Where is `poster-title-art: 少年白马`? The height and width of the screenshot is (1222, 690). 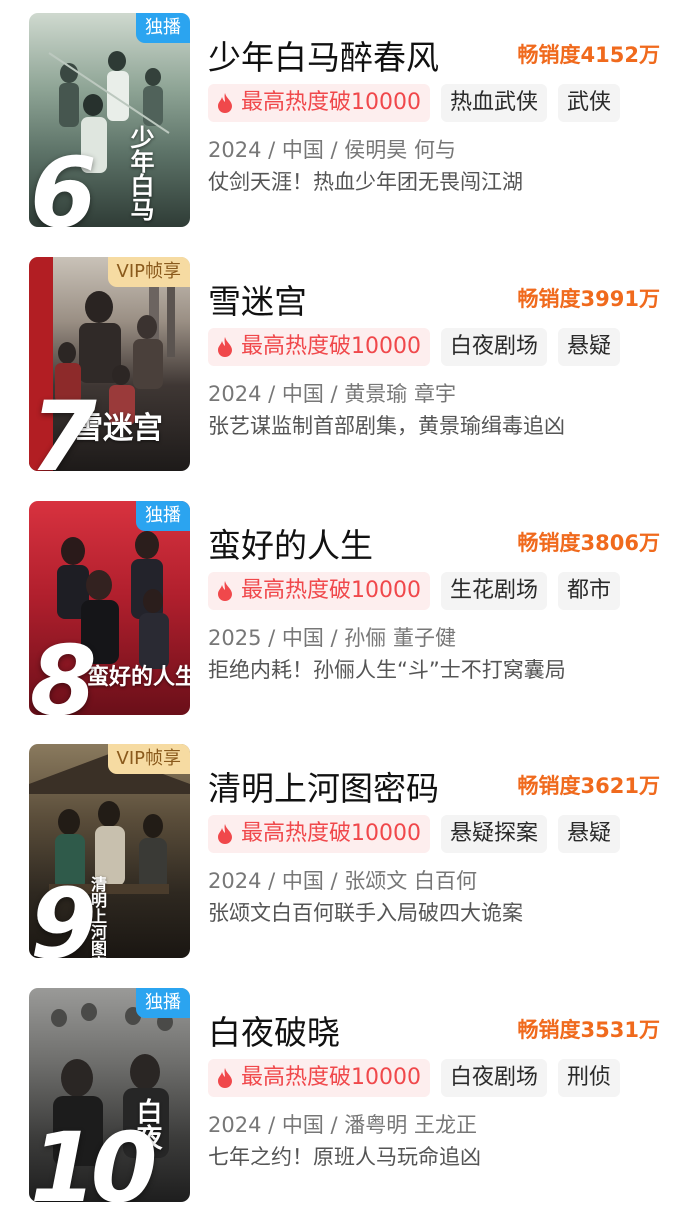 poster-title-art: 少年白马 is located at coordinates (140, 173).